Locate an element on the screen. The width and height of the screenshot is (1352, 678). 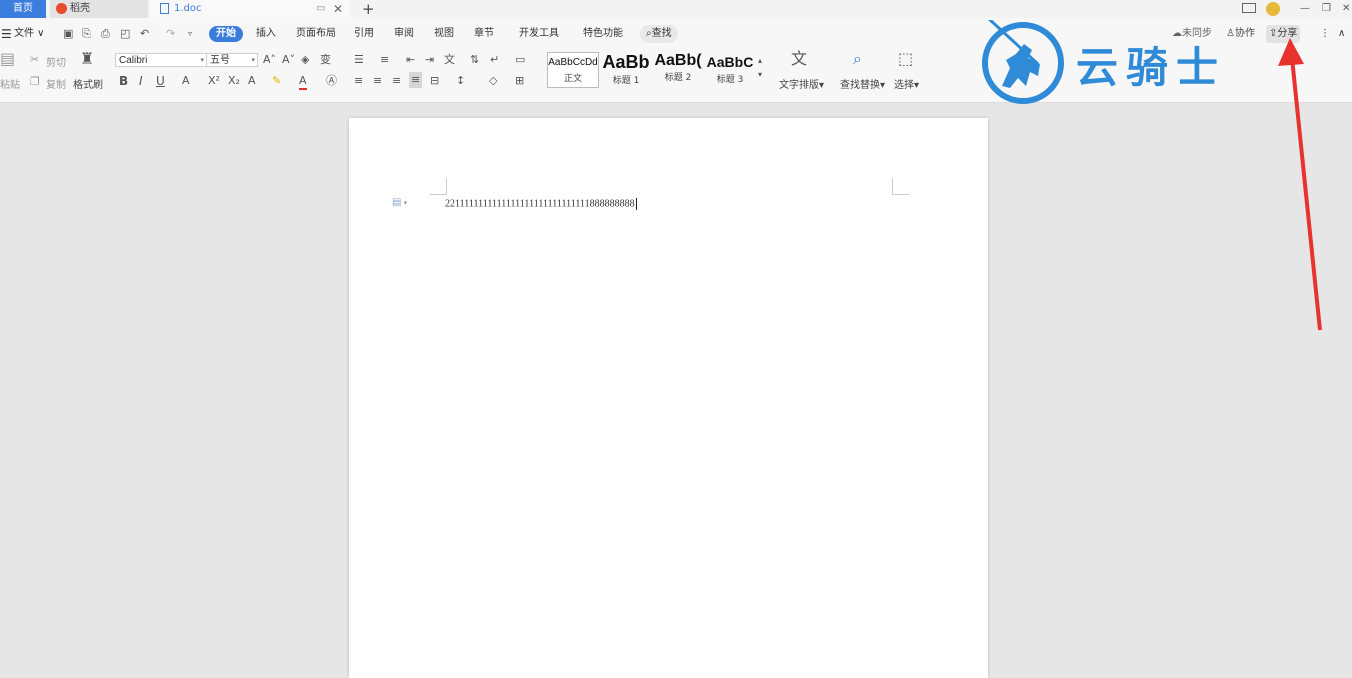
tab-start: 开始 is located at coordinates (226, 34).